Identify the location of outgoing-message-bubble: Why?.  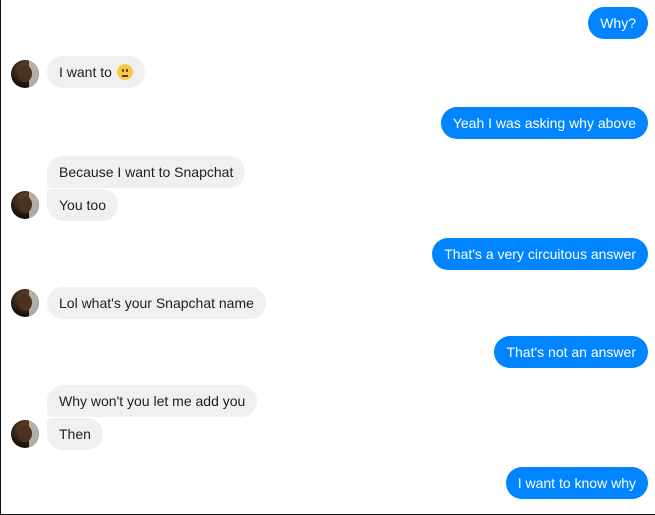
(618, 23).